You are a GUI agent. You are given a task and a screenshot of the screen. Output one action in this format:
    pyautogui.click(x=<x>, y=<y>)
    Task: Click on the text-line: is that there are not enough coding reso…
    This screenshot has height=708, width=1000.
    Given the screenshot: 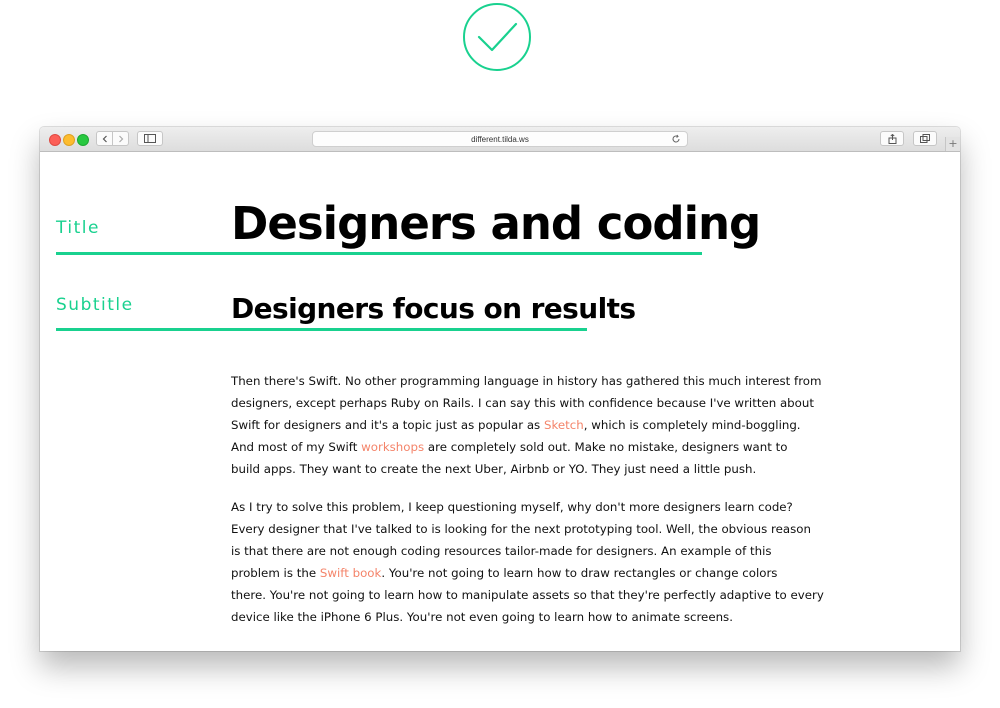 What is the action you would take?
    pyautogui.click(x=501, y=551)
    